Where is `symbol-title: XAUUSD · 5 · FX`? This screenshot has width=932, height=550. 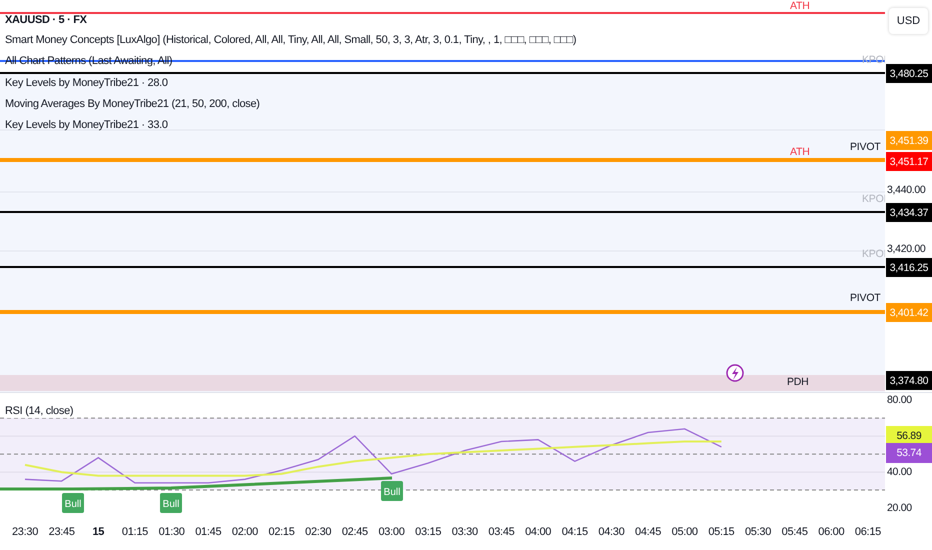
symbol-title: XAUUSD · 5 · FX is located at coordinates (46, 20).